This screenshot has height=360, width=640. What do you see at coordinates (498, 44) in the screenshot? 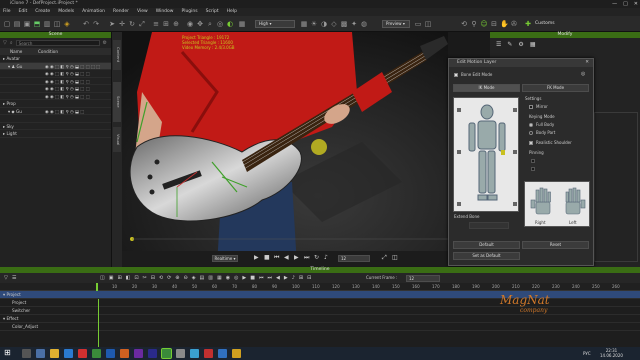
I see `modify-settings-icon: ☰` at bounding box center [498, 44].